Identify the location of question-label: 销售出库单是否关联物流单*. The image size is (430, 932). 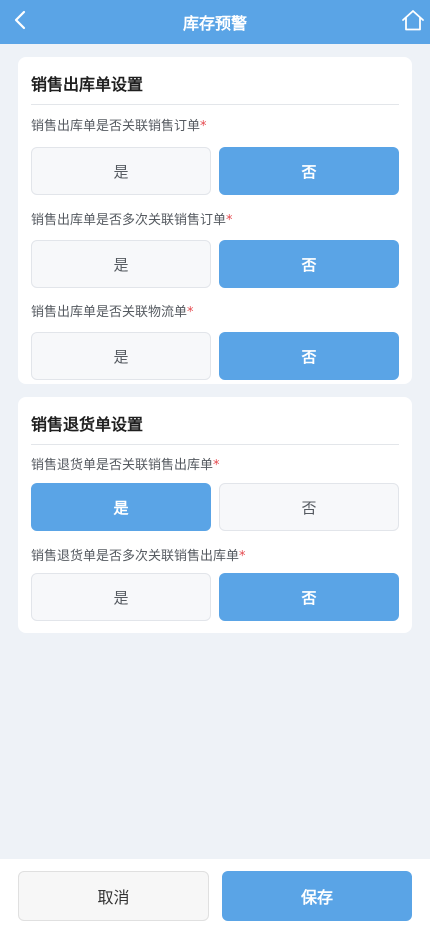
(215, 313).